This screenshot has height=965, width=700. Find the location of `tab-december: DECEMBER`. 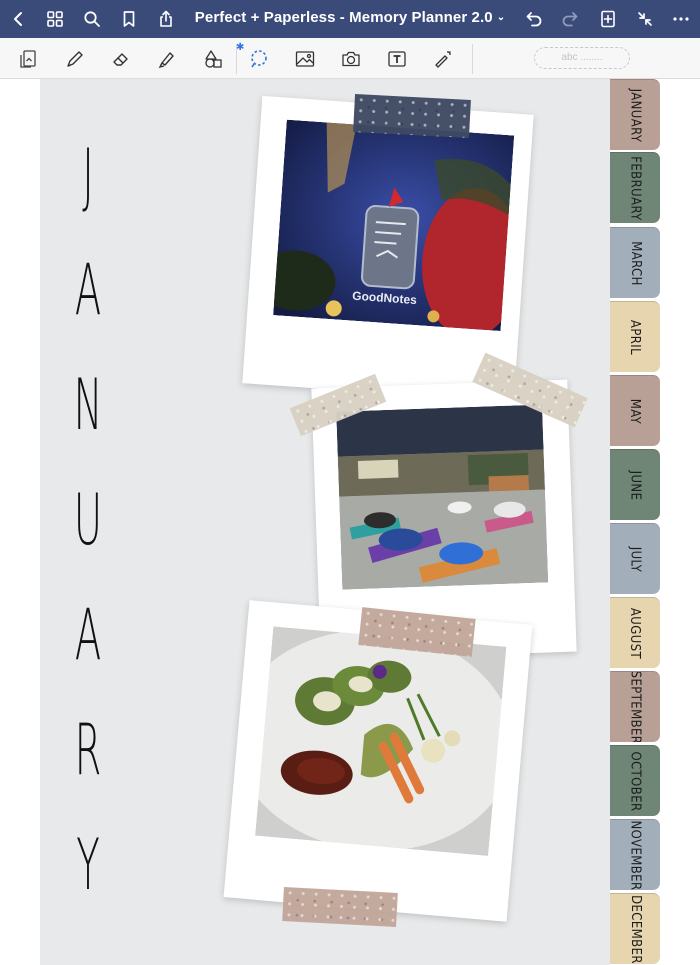

tab-december: DECEMBER is located at coordinates (635, 928).